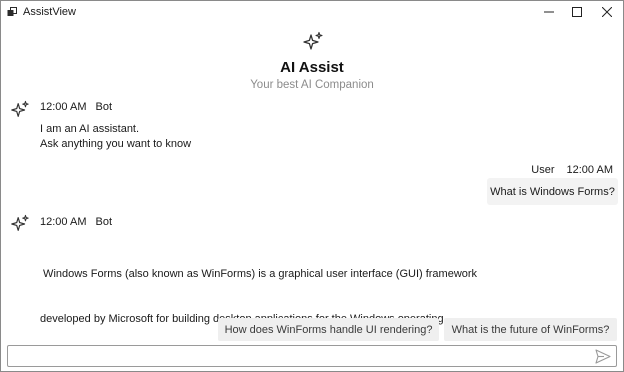 This screenshot has width=624, height=372. I want to click on app-icon, so click(12, 11).